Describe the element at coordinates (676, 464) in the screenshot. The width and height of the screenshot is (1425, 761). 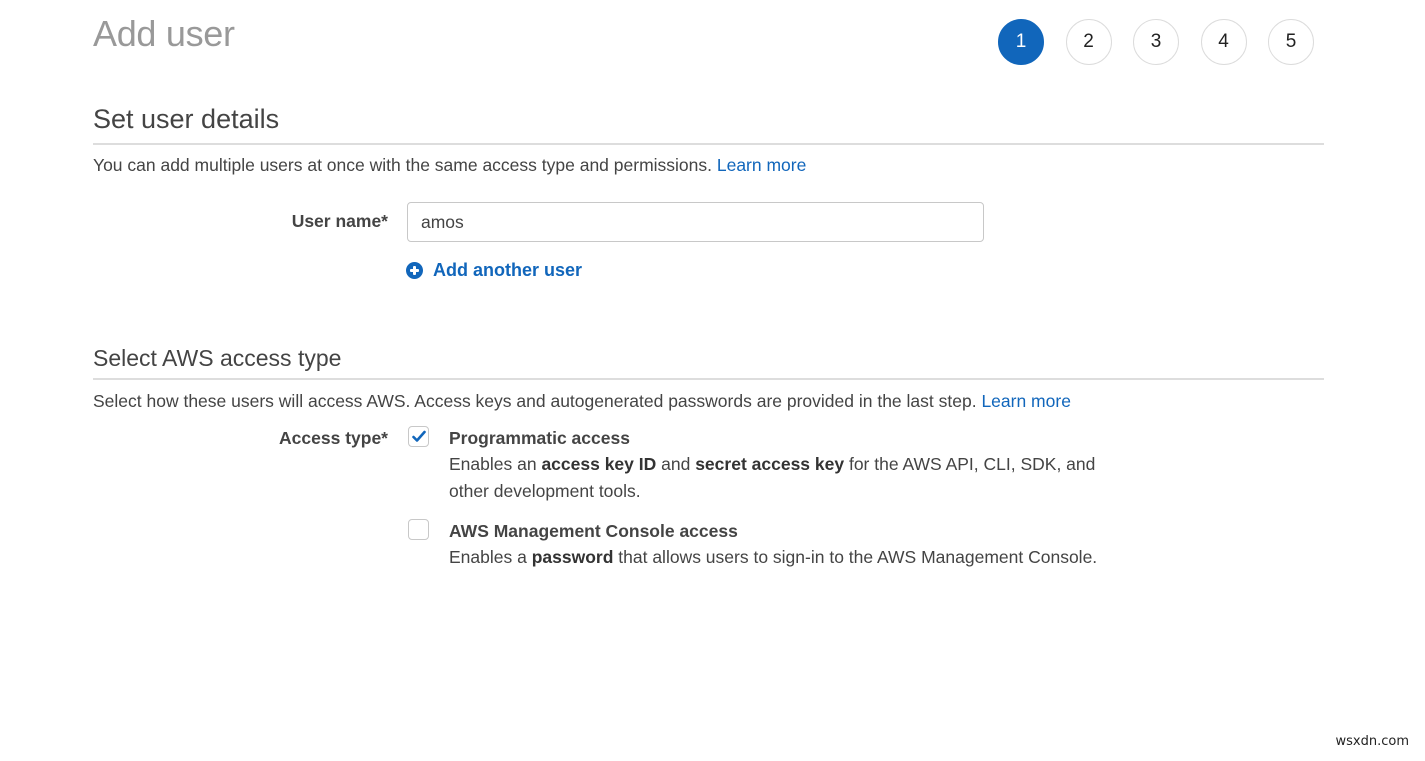
I see `desc-text: and` at that location.